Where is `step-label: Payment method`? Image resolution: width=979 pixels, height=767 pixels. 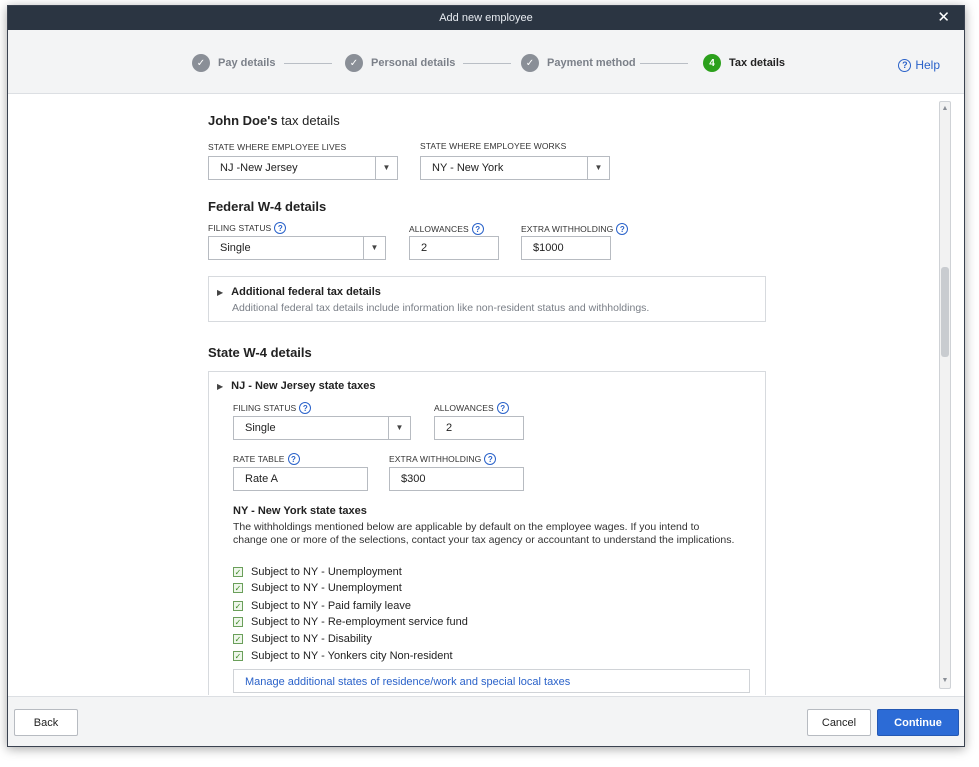
step-label: Payment method is located at coordinates (591, 63).